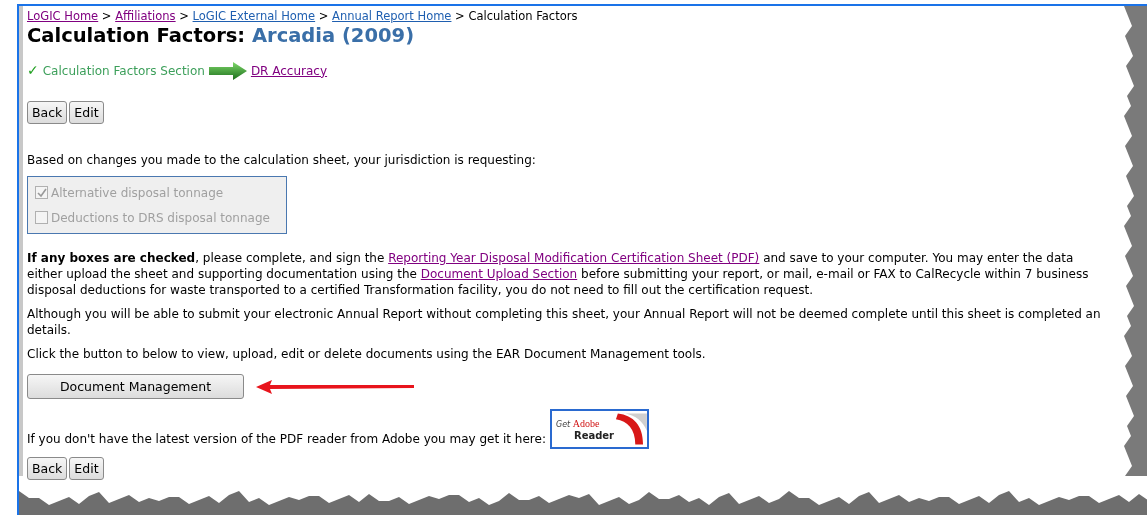 The image size is (1147, 521). What do you see at coordinates (564, 322) in the screenshot?
I see `body-paragraph: Although you will be able to submit your electronic Annual Report without completing this sheet, your Annual Report will not be deemed complete until this sheet is completed an details.` at bounding box center [564, 322].